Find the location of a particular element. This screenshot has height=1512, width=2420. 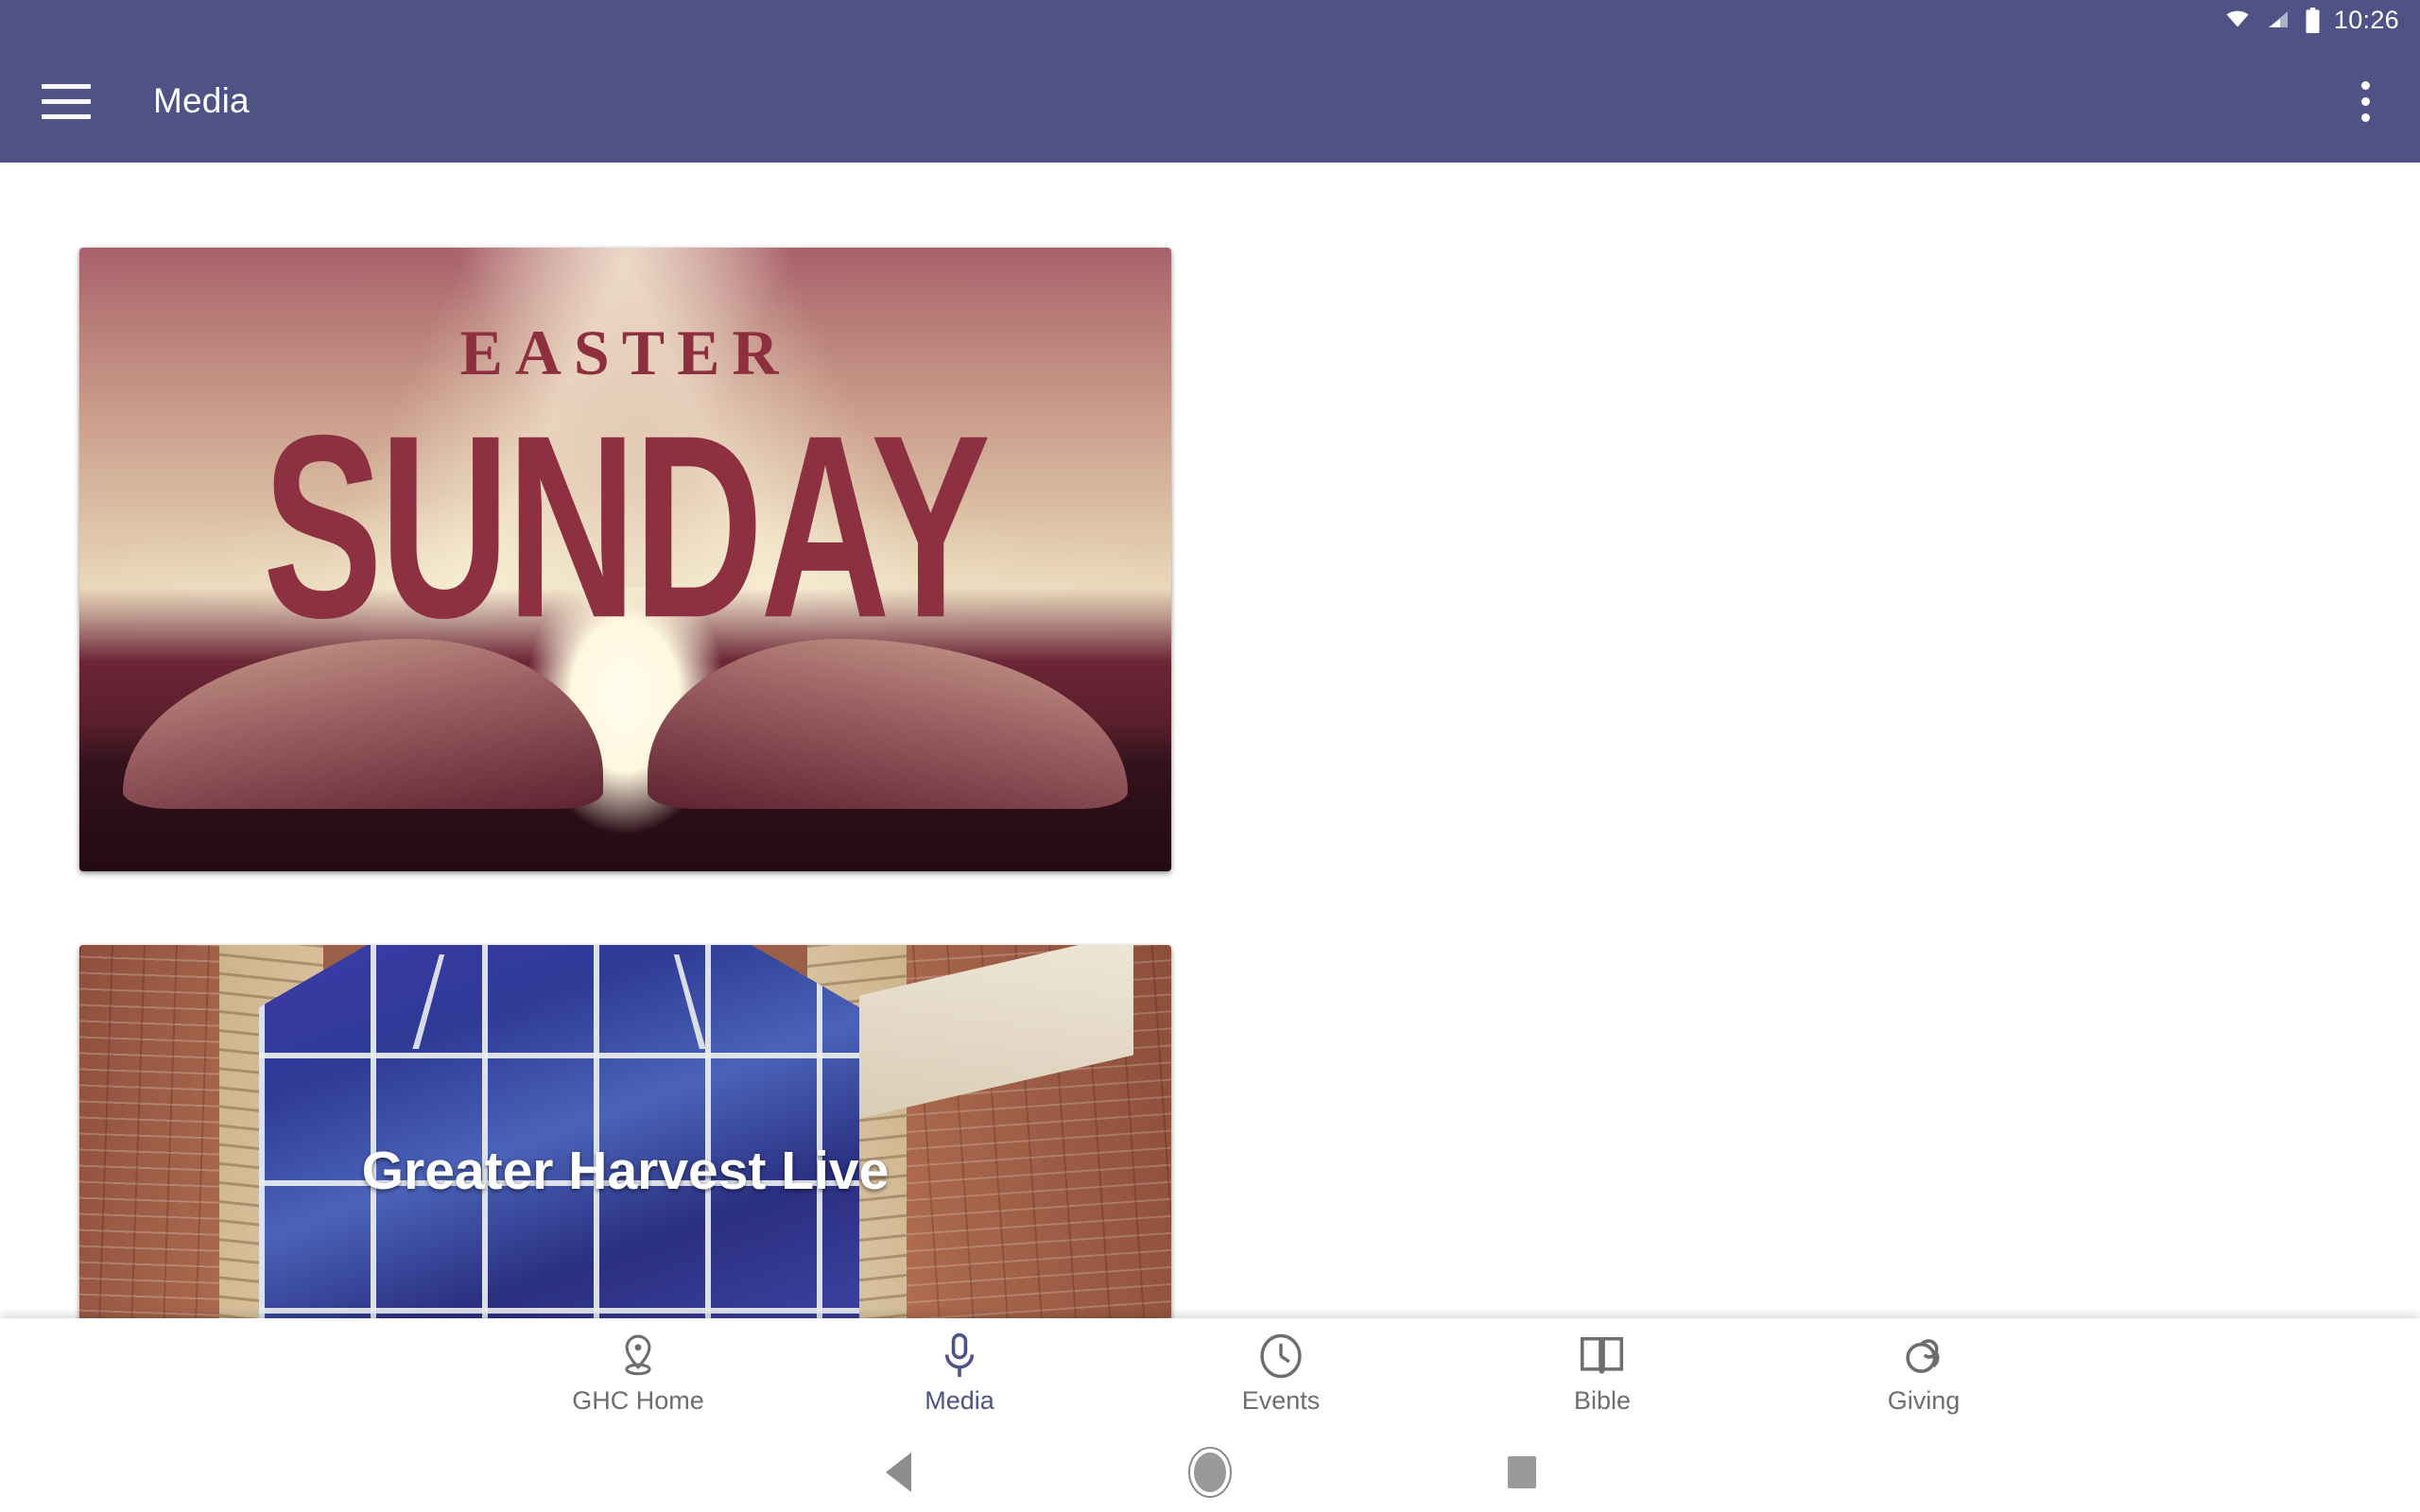

android-back-button is located at coordinates (898, 1472).